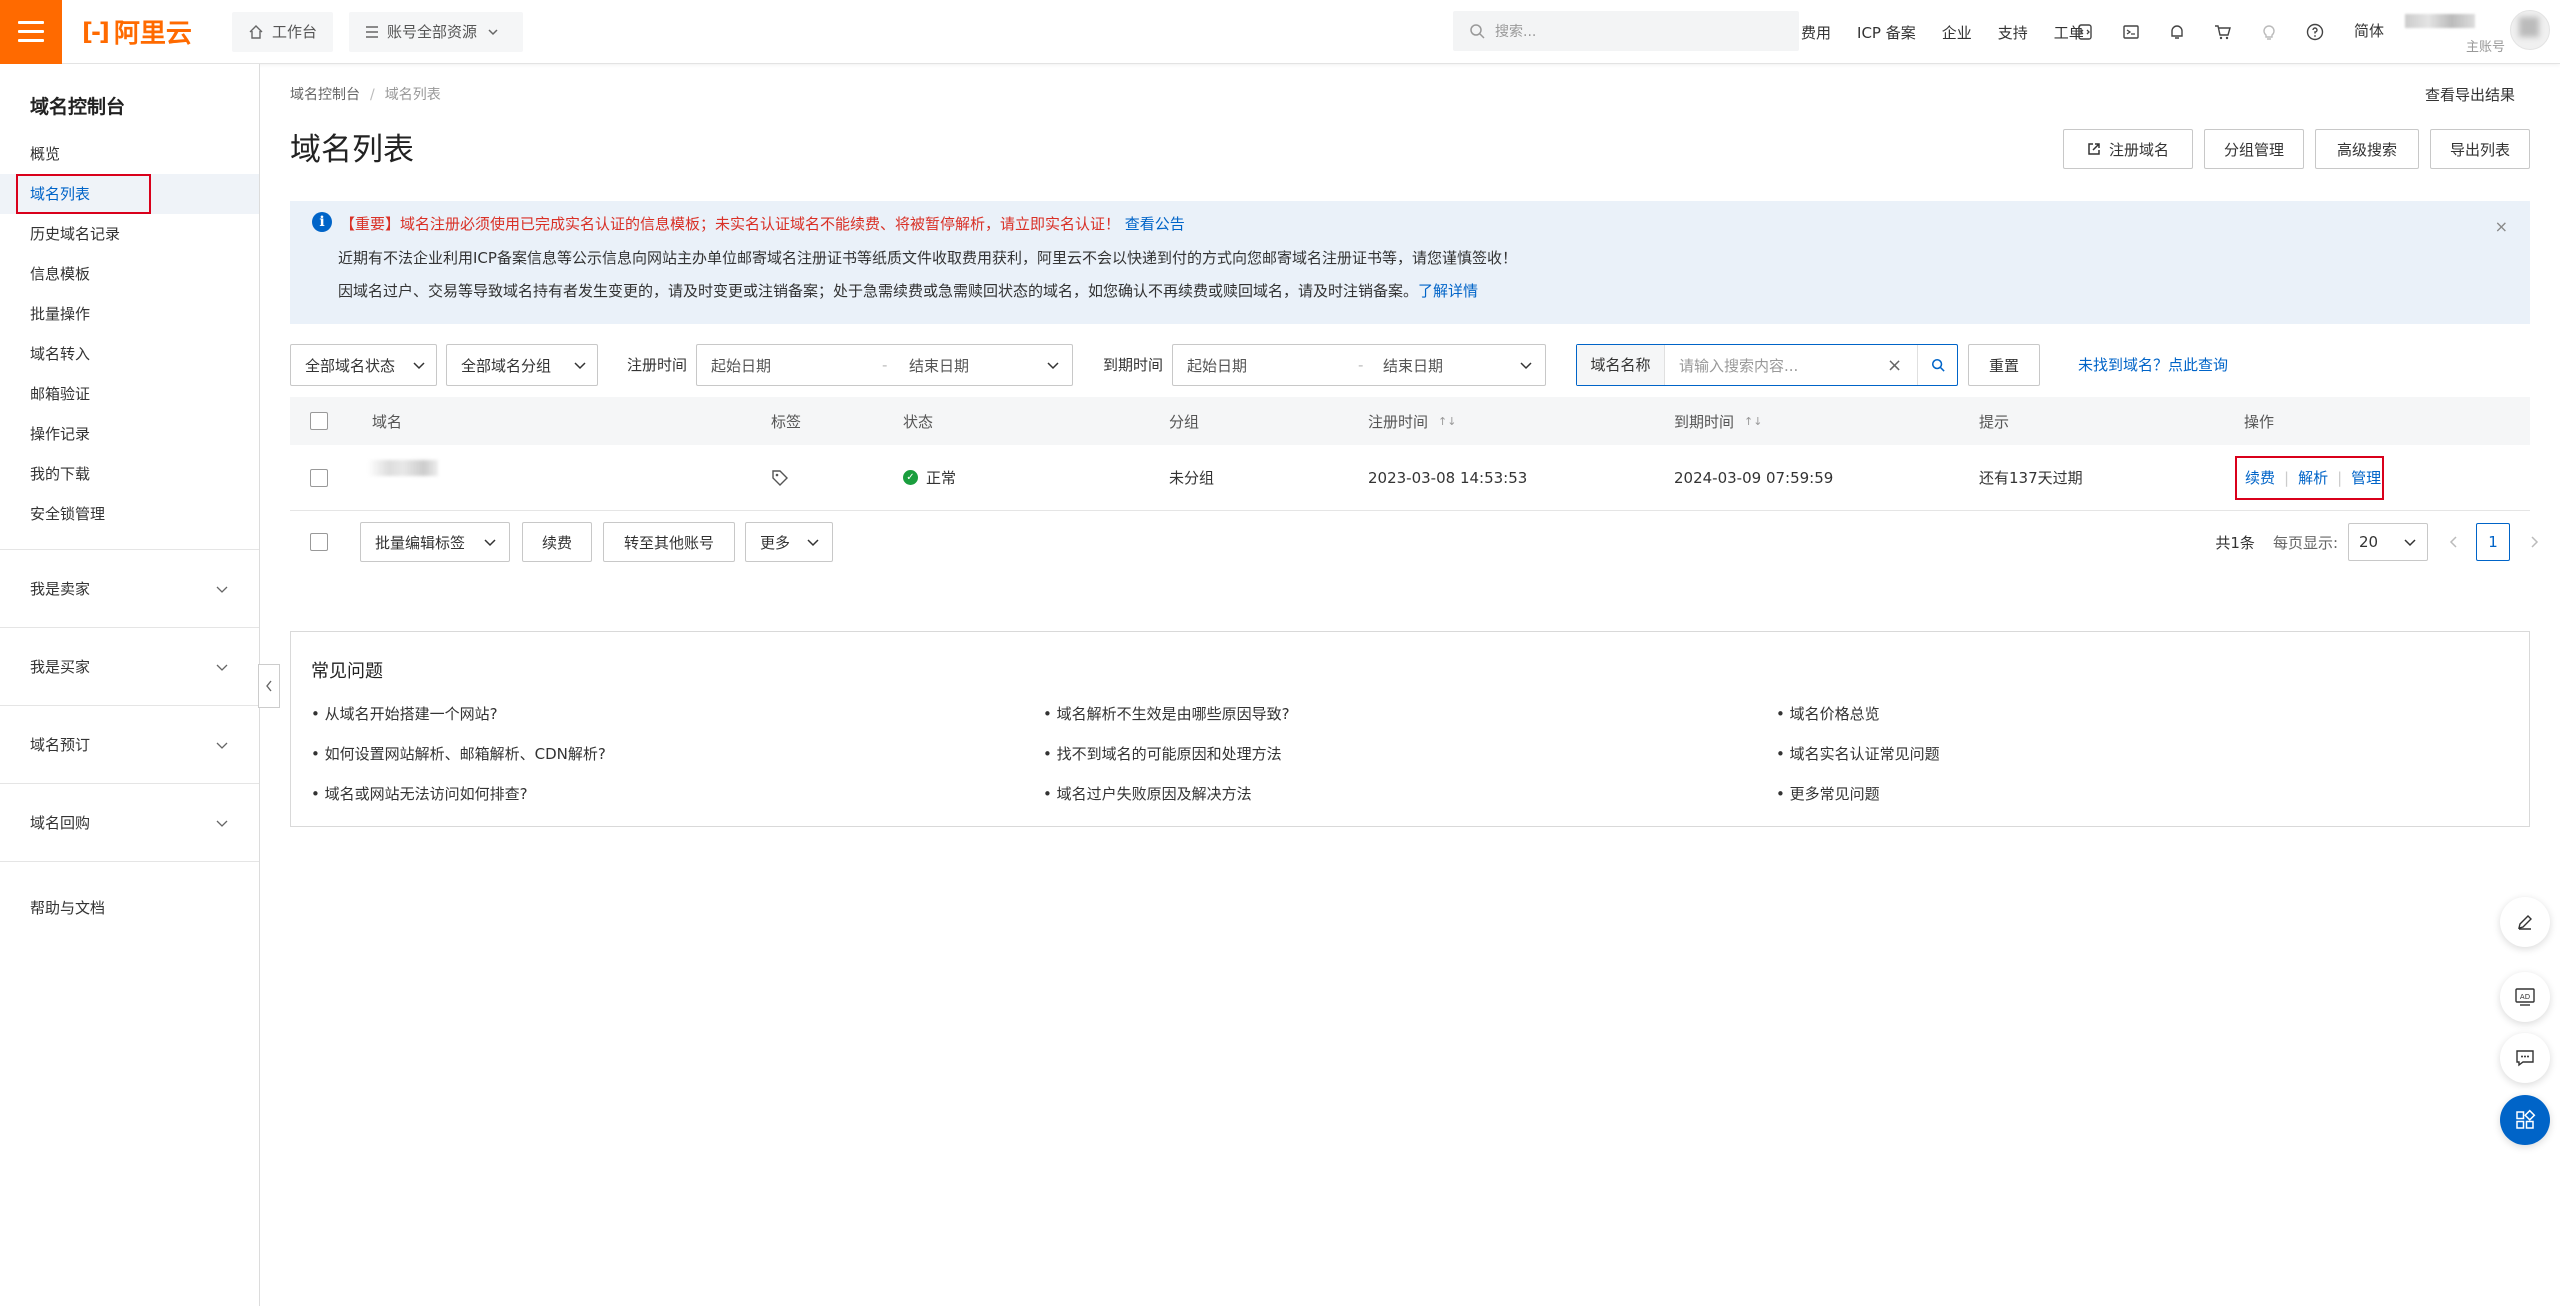  Describe the element at coordinates (1886, 32) in the screenshot. I see `nav-icp: ICP 备案` at that location.